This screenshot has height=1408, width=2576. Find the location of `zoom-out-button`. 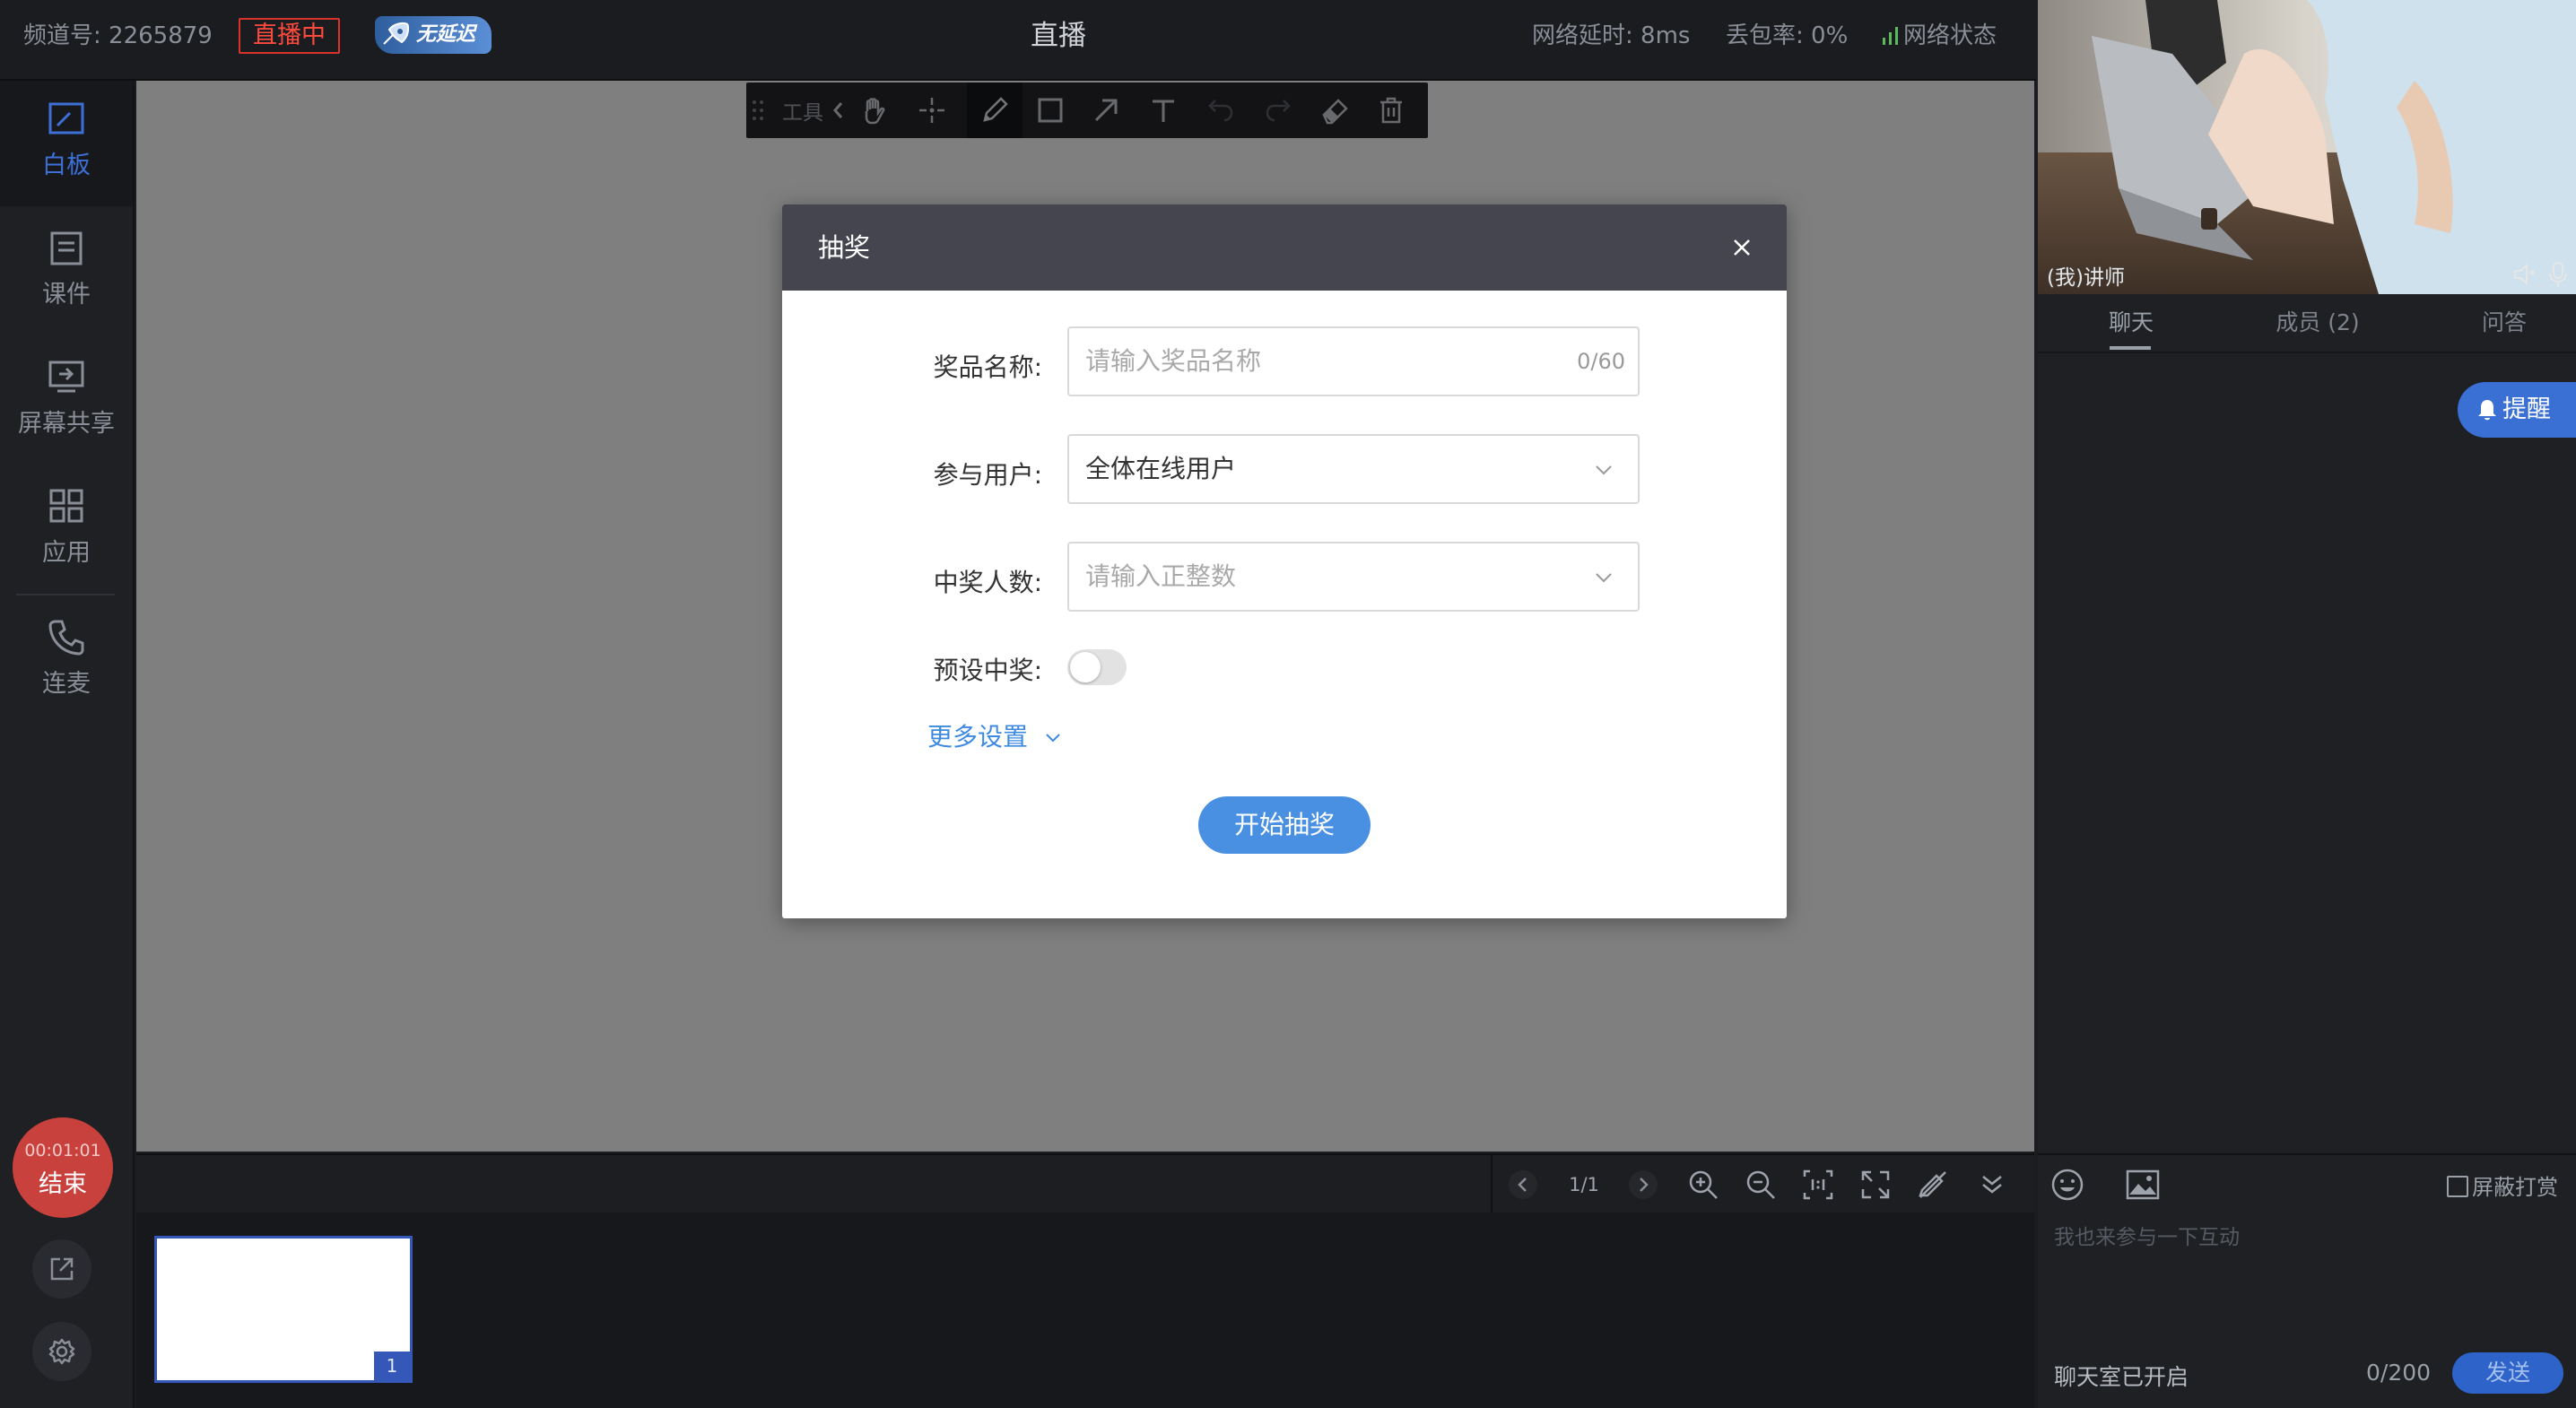

zoom-out-button is located at coordinates (1760, 1184).